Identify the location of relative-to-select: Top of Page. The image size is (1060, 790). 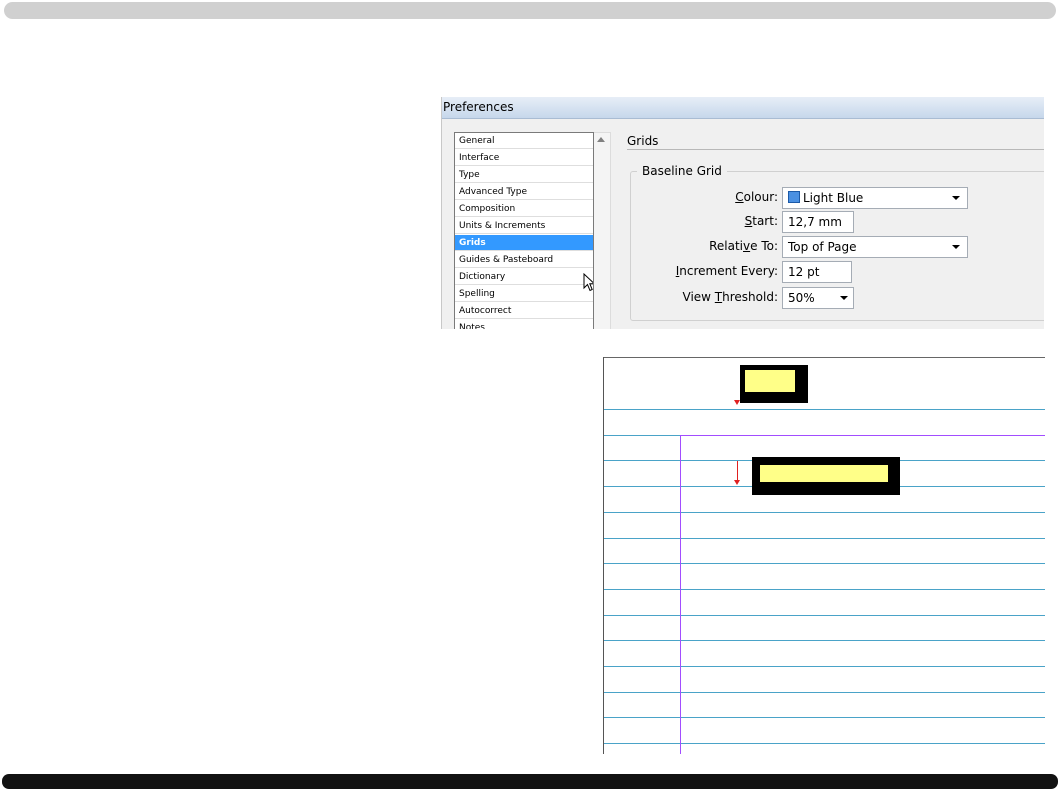
(875, 247).